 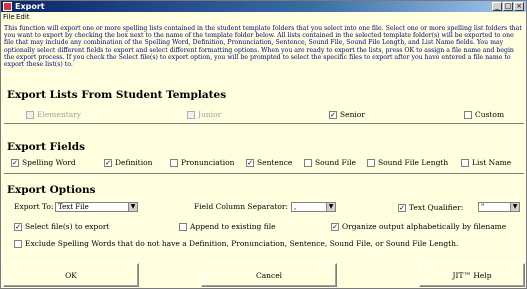 I want to click on options-group-title: Export Options, so click(x=51, y=190).